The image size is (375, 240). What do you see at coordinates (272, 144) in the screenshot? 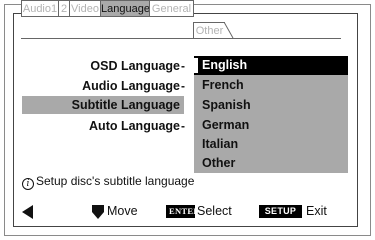
I see `option-italian: Italian` at bounding box center [272, 144].